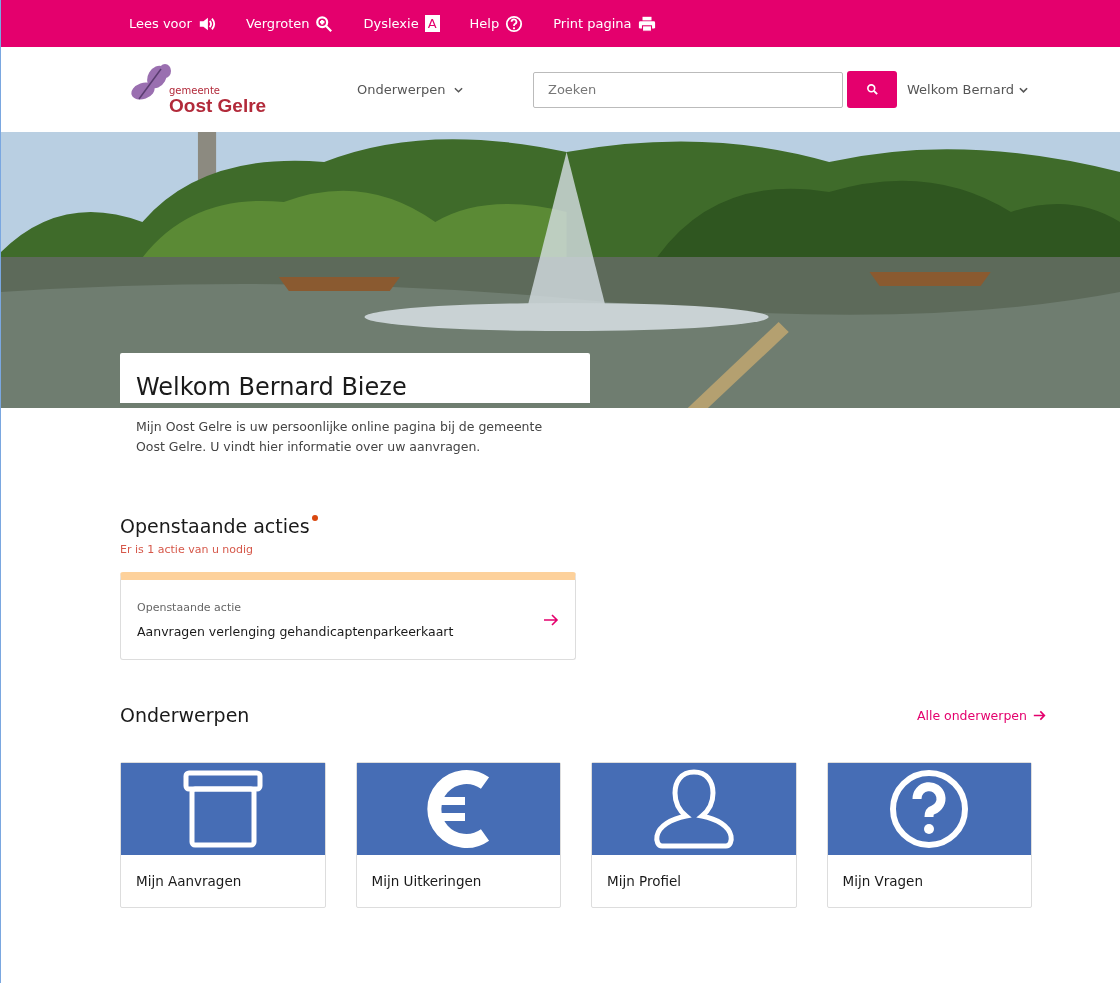 The height and width of the screenshot is (983, 1120). I want to click on printer-icon, so click(646, 23).